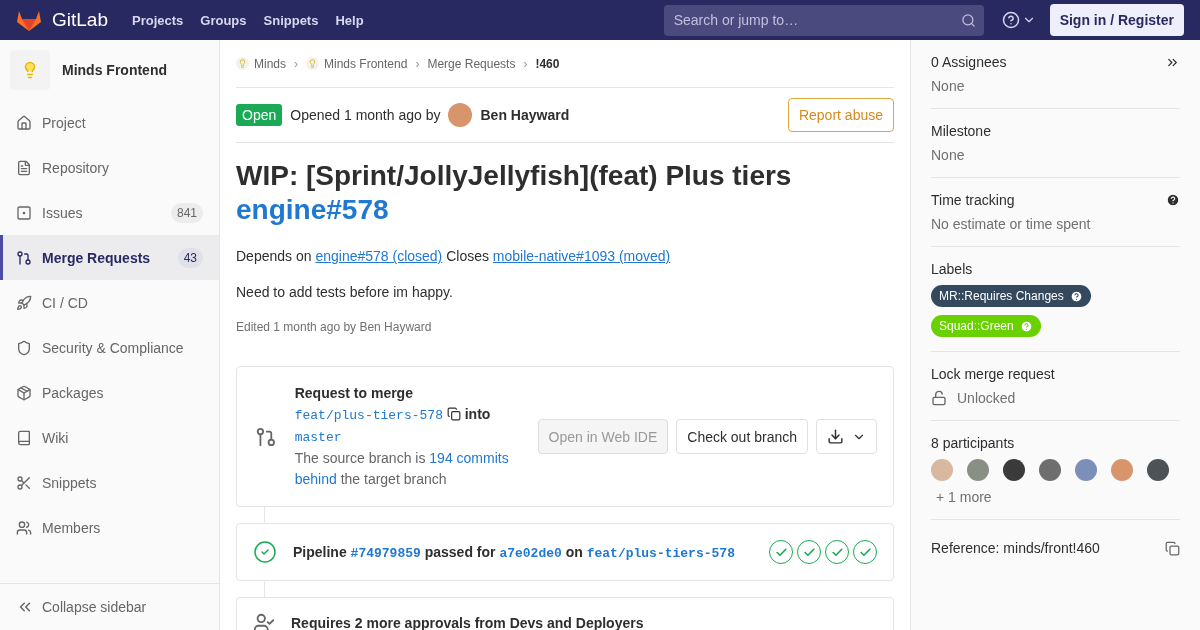 The height and width of the screenshot is (630, 1200). What do you see at coordinates (24, 482) in the screenshot?
I see `scissors-icon` at bounding box center [24, 482].